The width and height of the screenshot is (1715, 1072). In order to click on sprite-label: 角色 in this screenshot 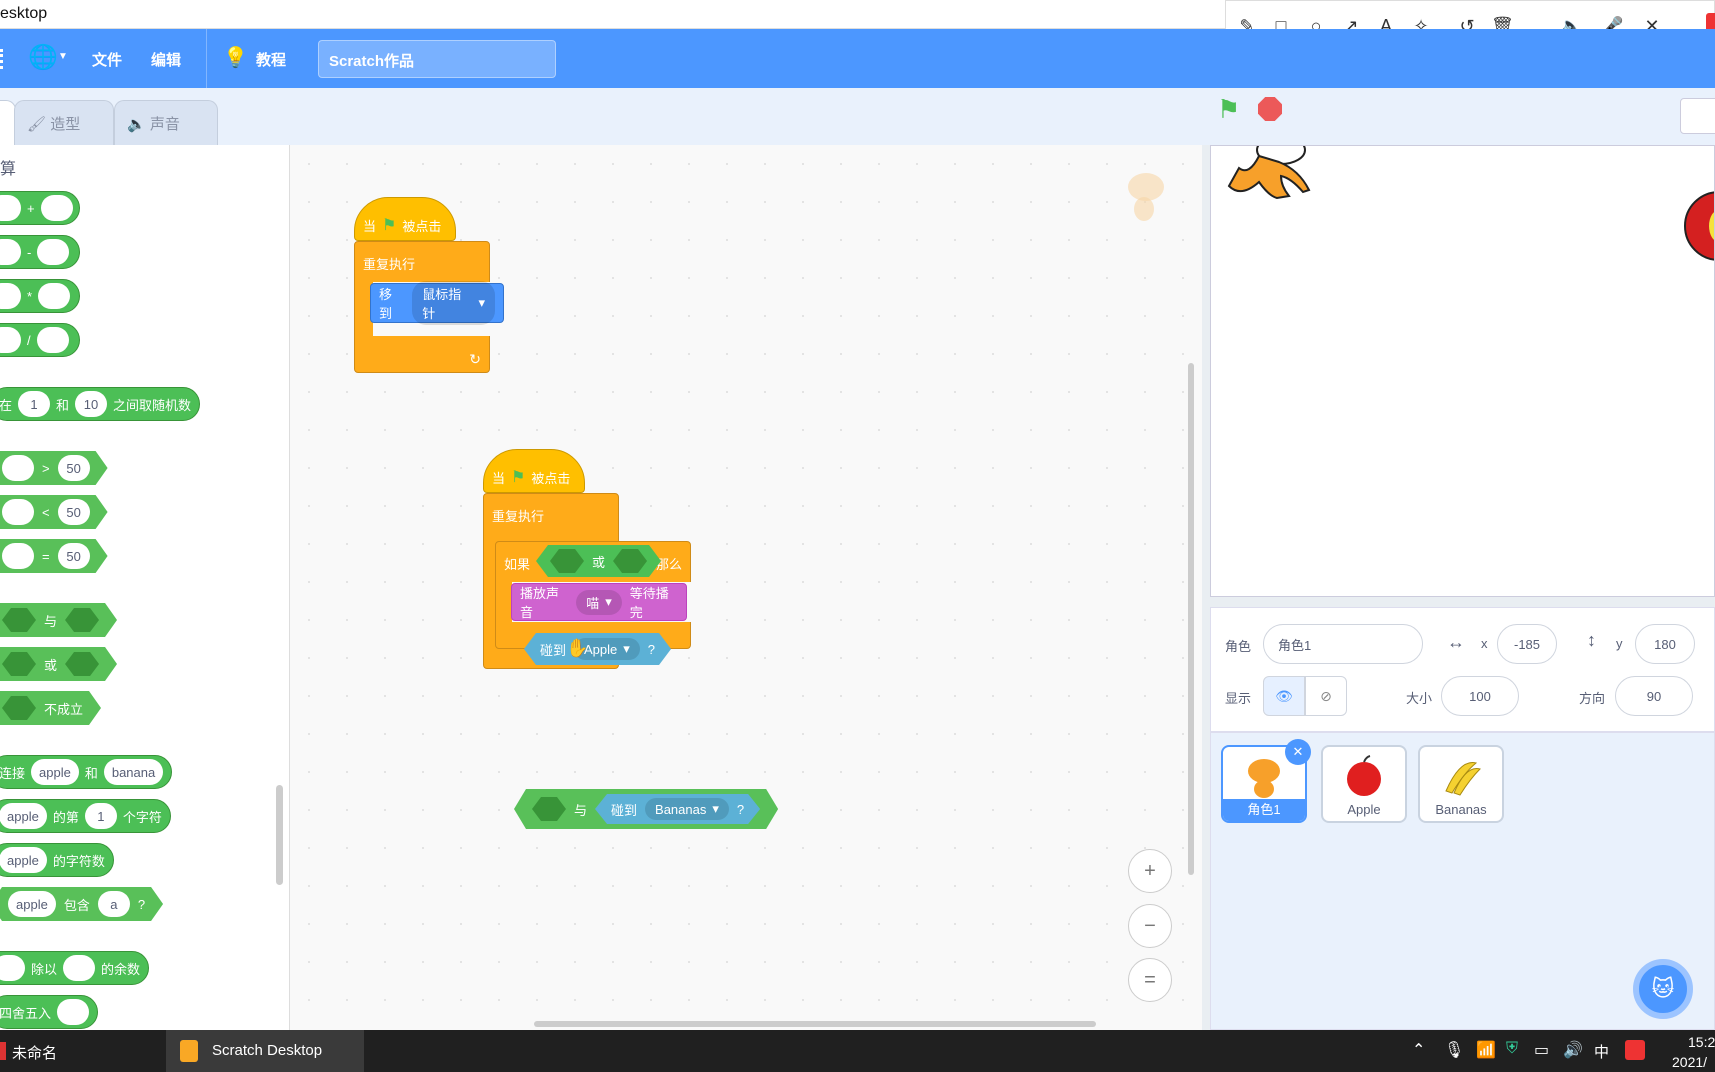, I will do `click(1238, 646)`.